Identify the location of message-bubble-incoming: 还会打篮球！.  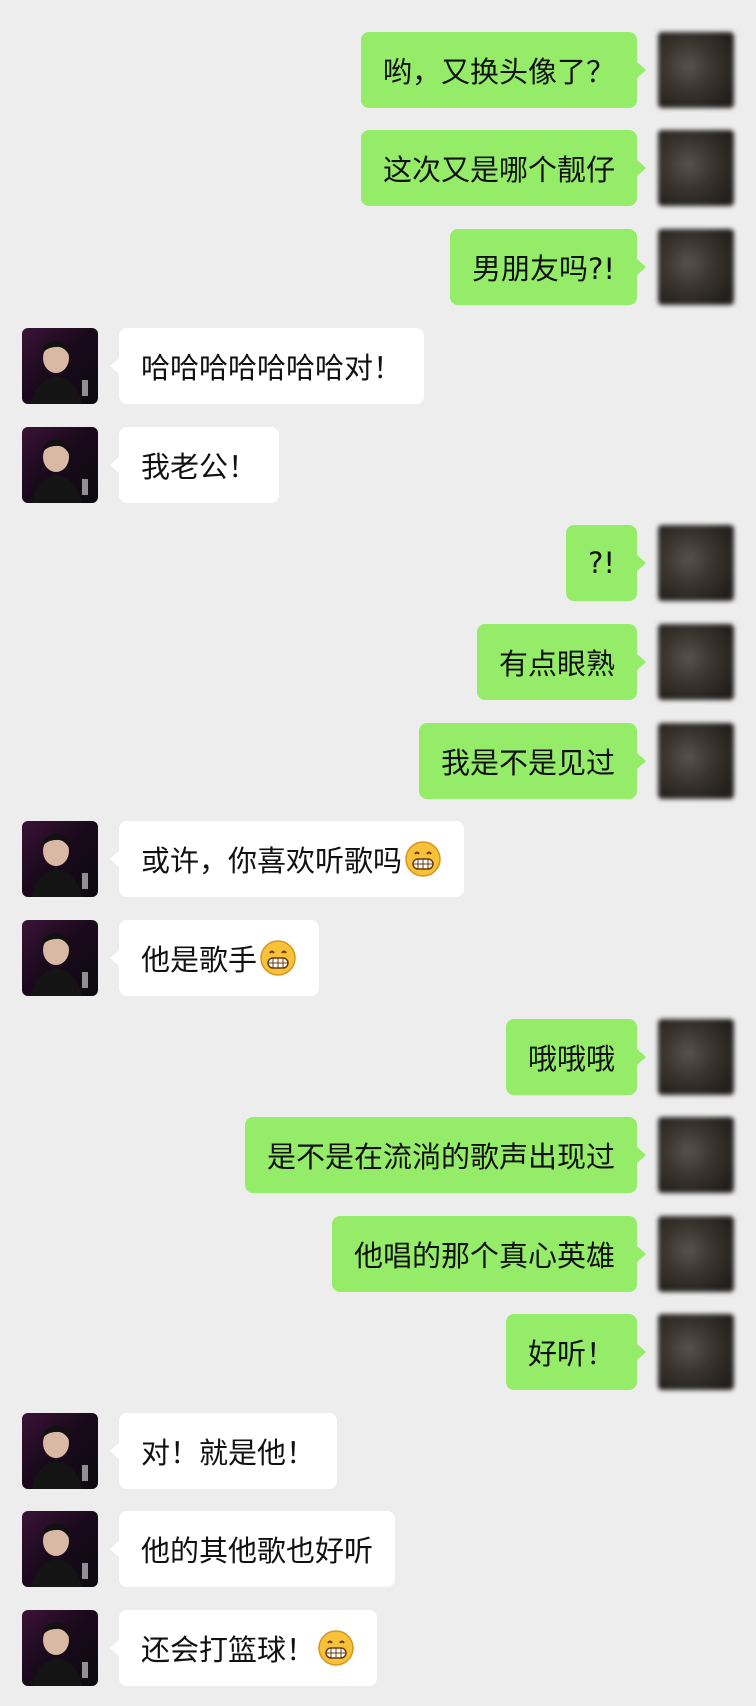
(243, 1648).